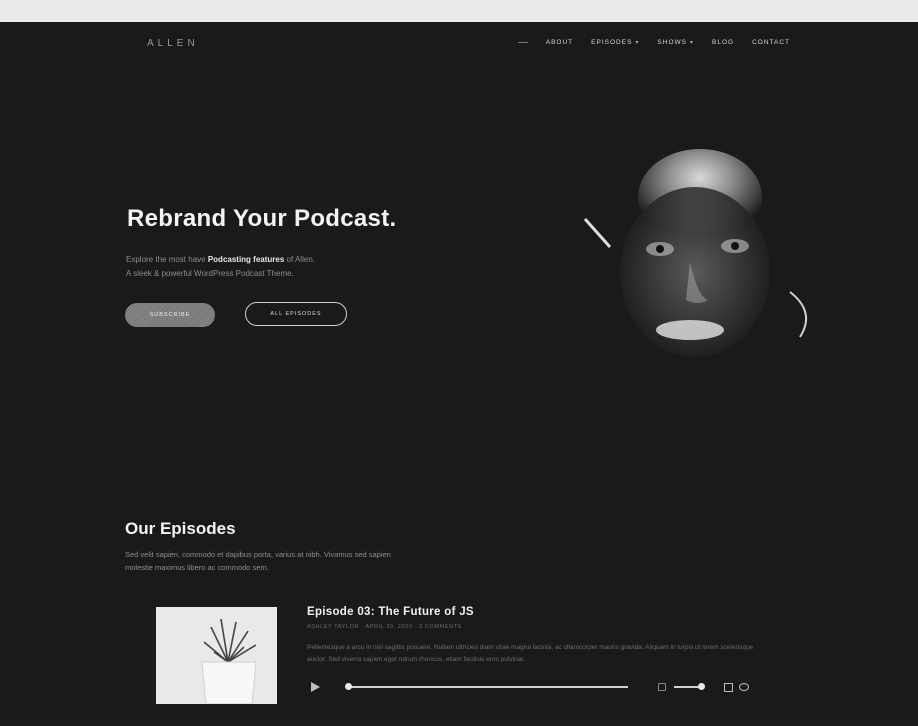 The width and height of the screenshot is (918, 726). Describe the element at coordinates (653, 42) in the screenshot. I see `main-nav: About Episodes ▾ Shows ▾ Blog Contact` at that location.